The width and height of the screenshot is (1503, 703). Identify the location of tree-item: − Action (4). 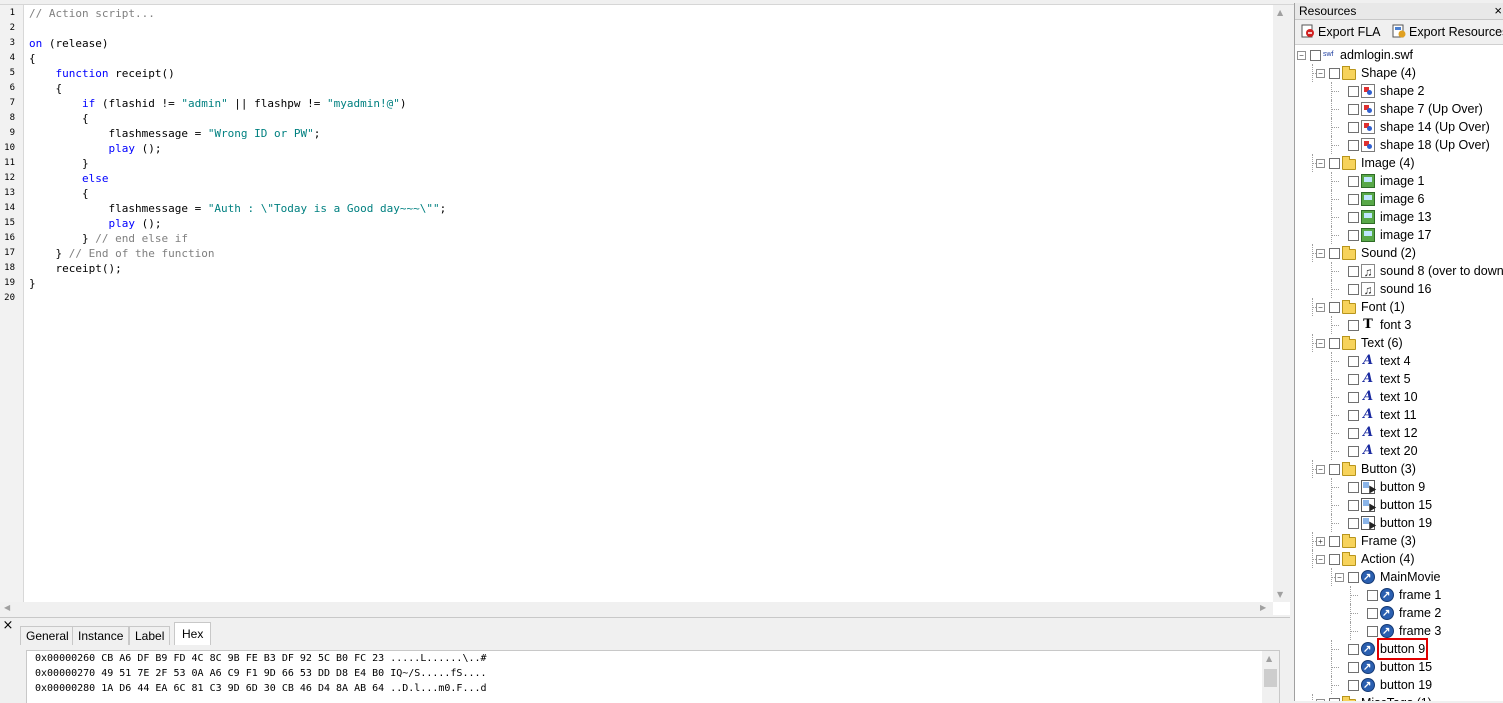
(1399, 559).